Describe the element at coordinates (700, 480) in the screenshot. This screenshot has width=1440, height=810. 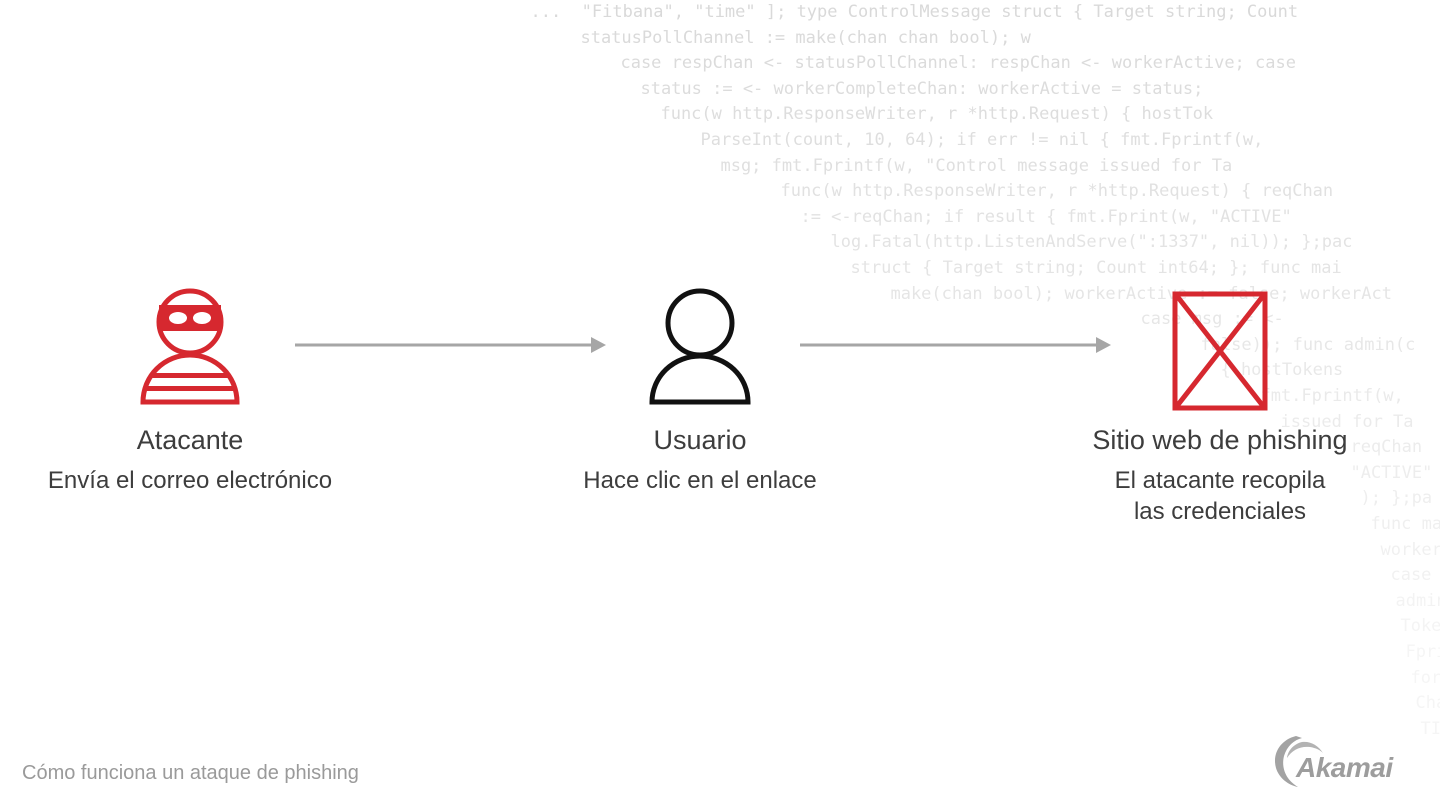
I see `step-description: Hace clic en el enlace` at that location.